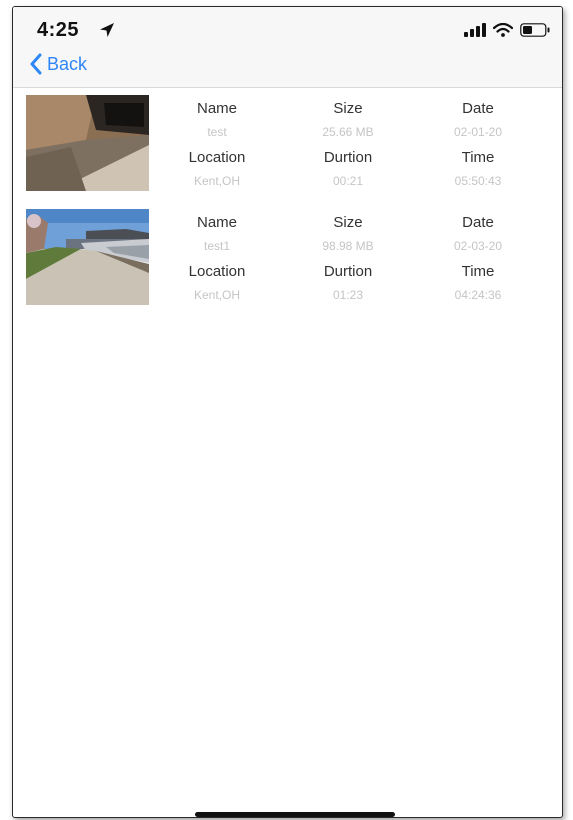 This screenshot has height=820, width=573. What do you see at coordinates (478, 181) in the screenshot?
I see `time-value: 05:50:43` at bounding box center [478, 181].